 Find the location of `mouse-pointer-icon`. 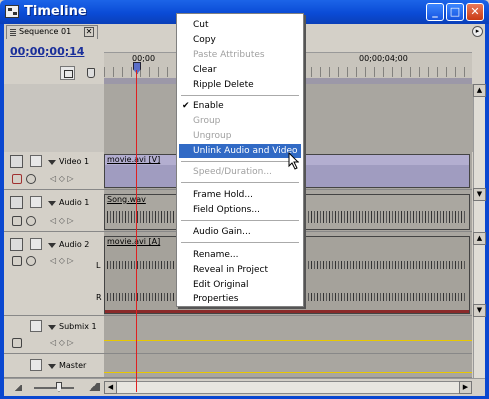

mouse-pointer-icon is located at coordinates (294, 161).